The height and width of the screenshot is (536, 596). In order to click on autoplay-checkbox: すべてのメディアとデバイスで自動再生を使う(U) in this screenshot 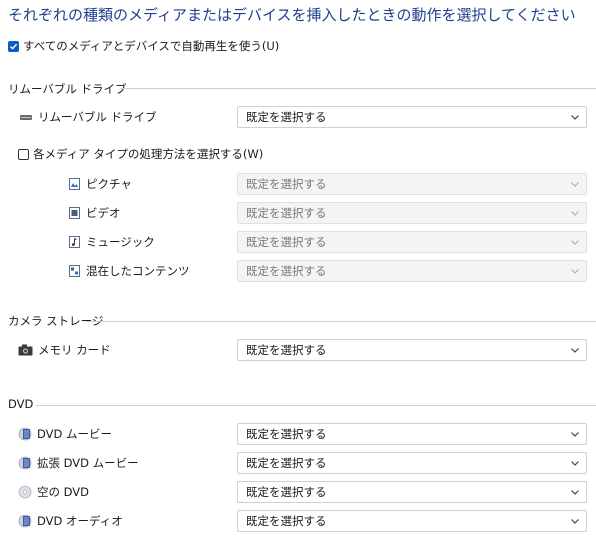, I will do `click(143, 46)`.